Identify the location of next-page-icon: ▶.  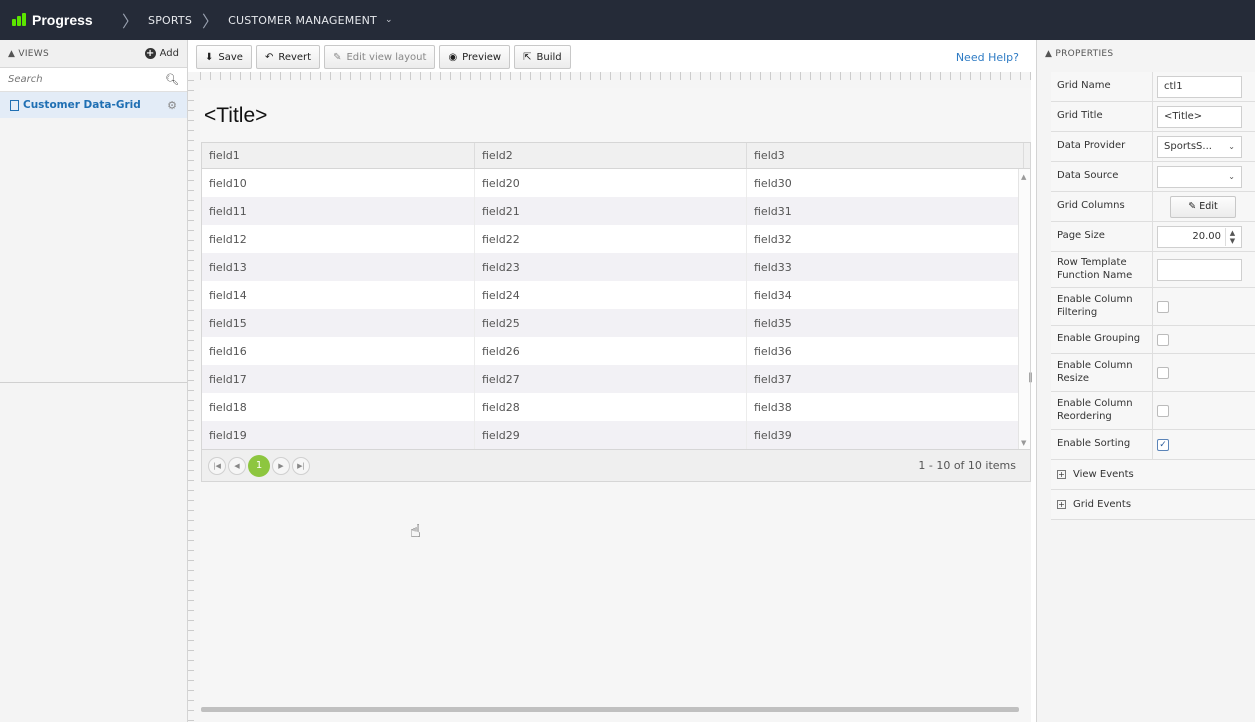
(281, 465).